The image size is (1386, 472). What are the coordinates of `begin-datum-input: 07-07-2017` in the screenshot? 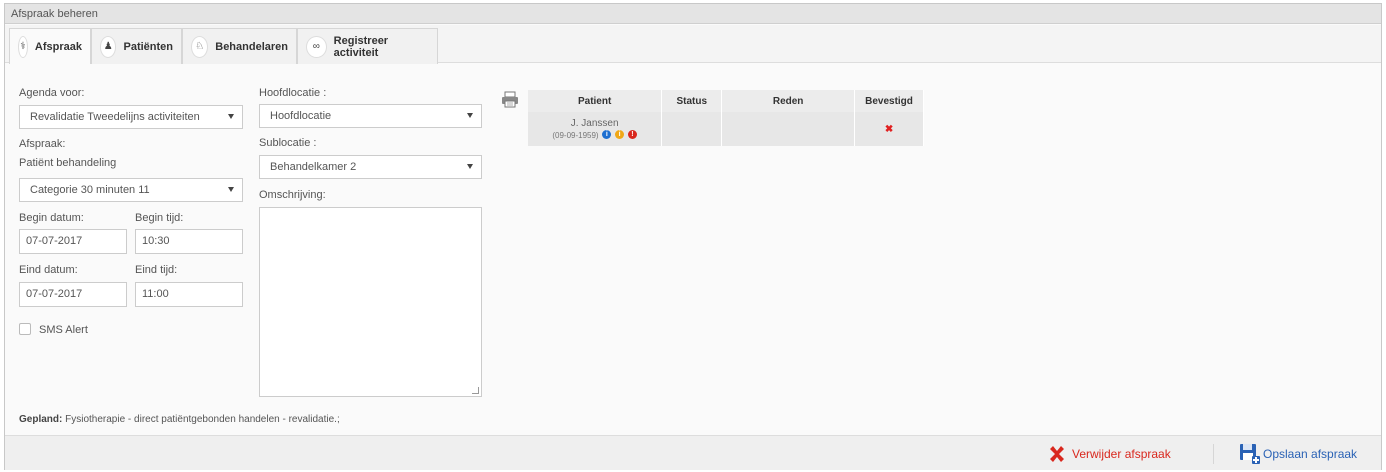 It's located at (73, 241).